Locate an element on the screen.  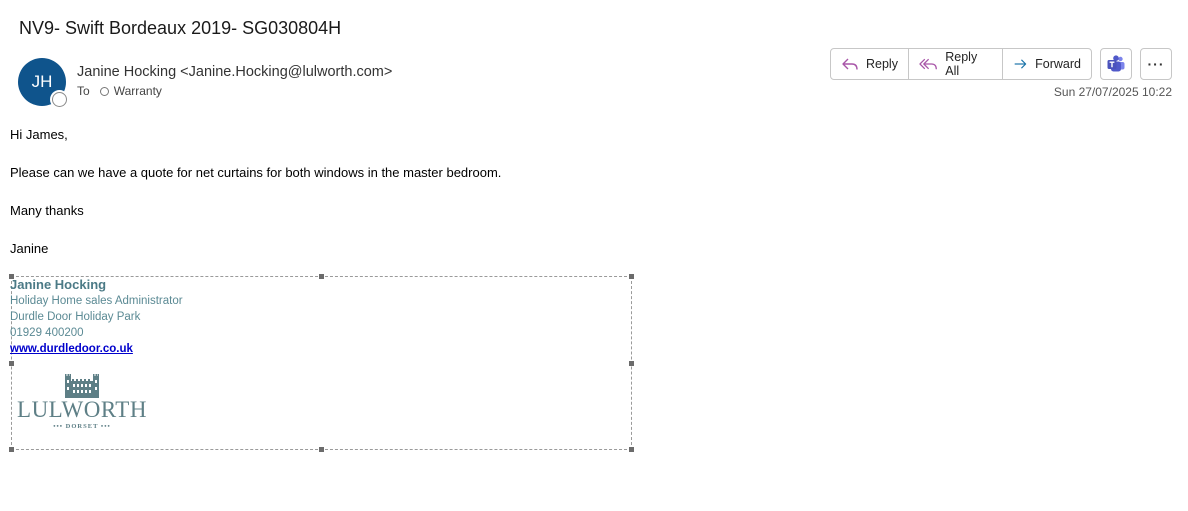
reply-icon is located at coordinates (850, 64).